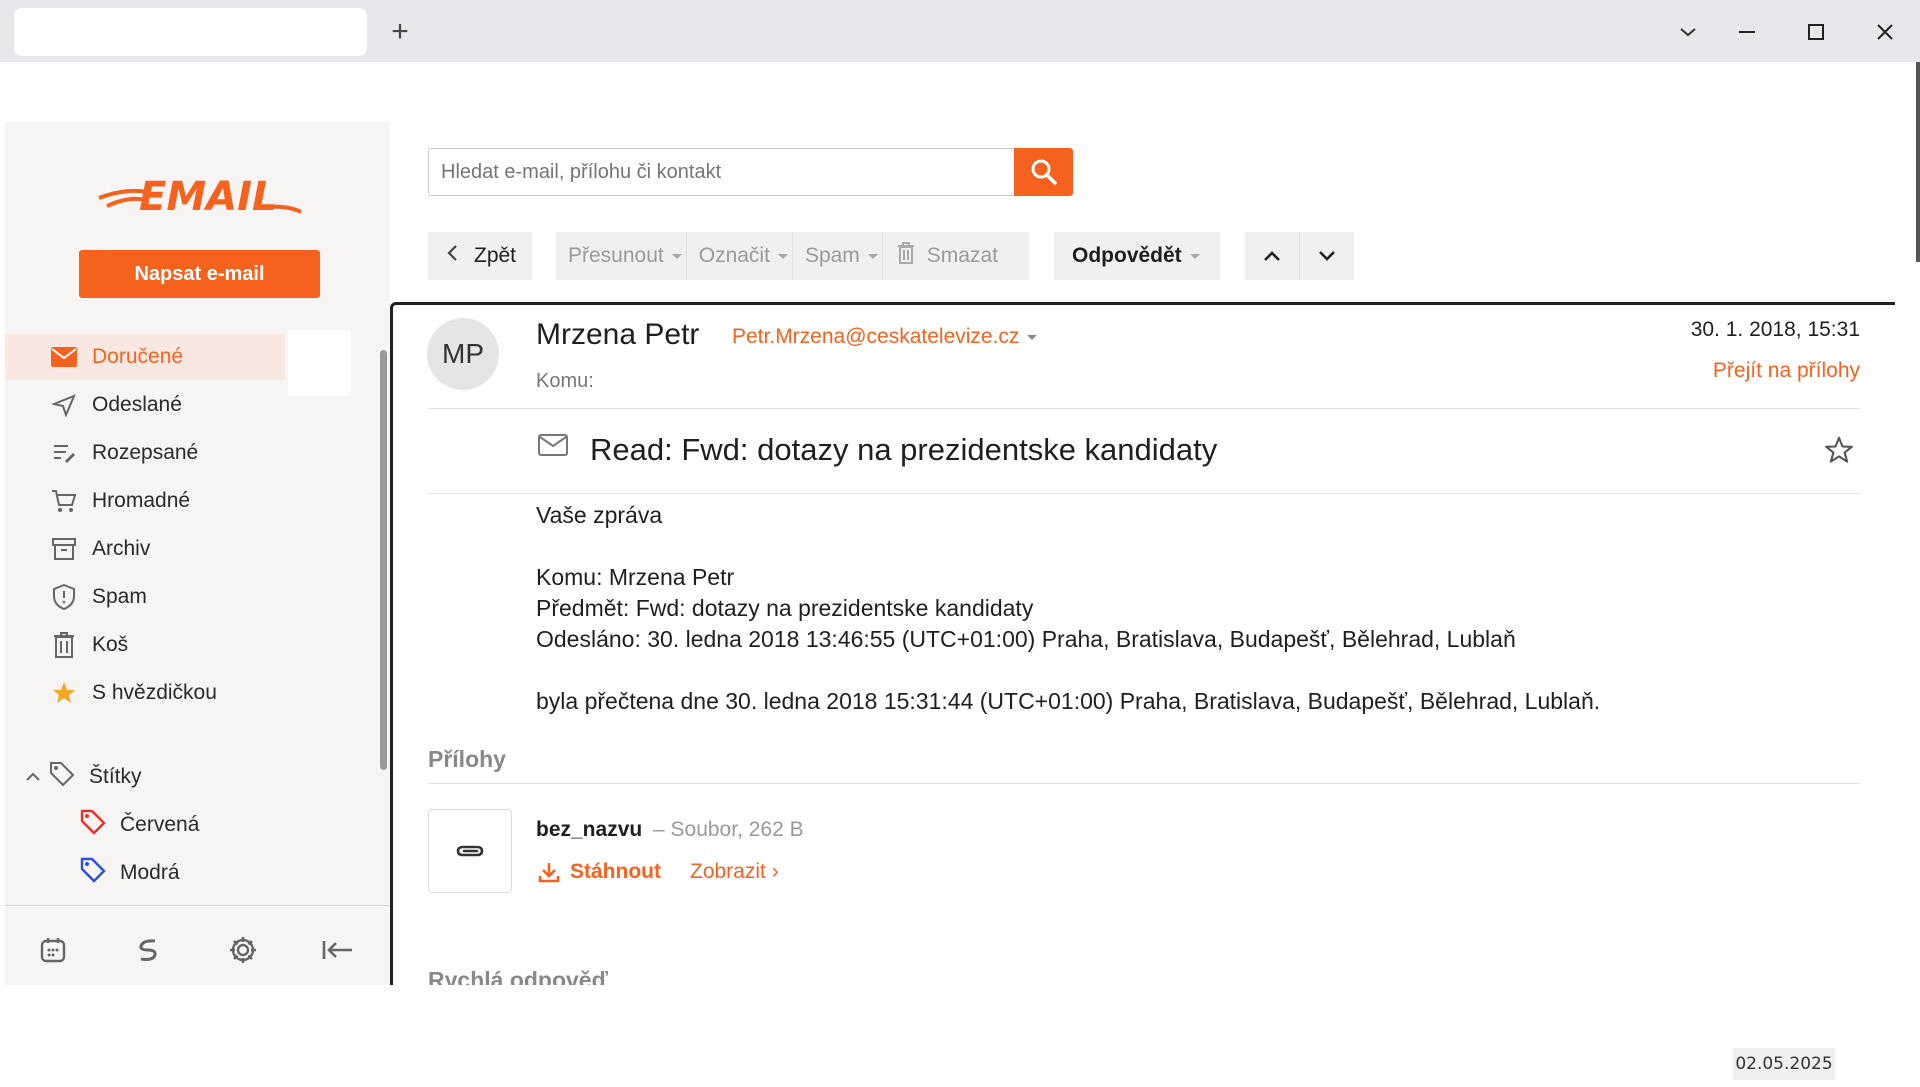  Describe the element at coordinates (549, 873) in the screenshot. I see `download-icon` at that location.